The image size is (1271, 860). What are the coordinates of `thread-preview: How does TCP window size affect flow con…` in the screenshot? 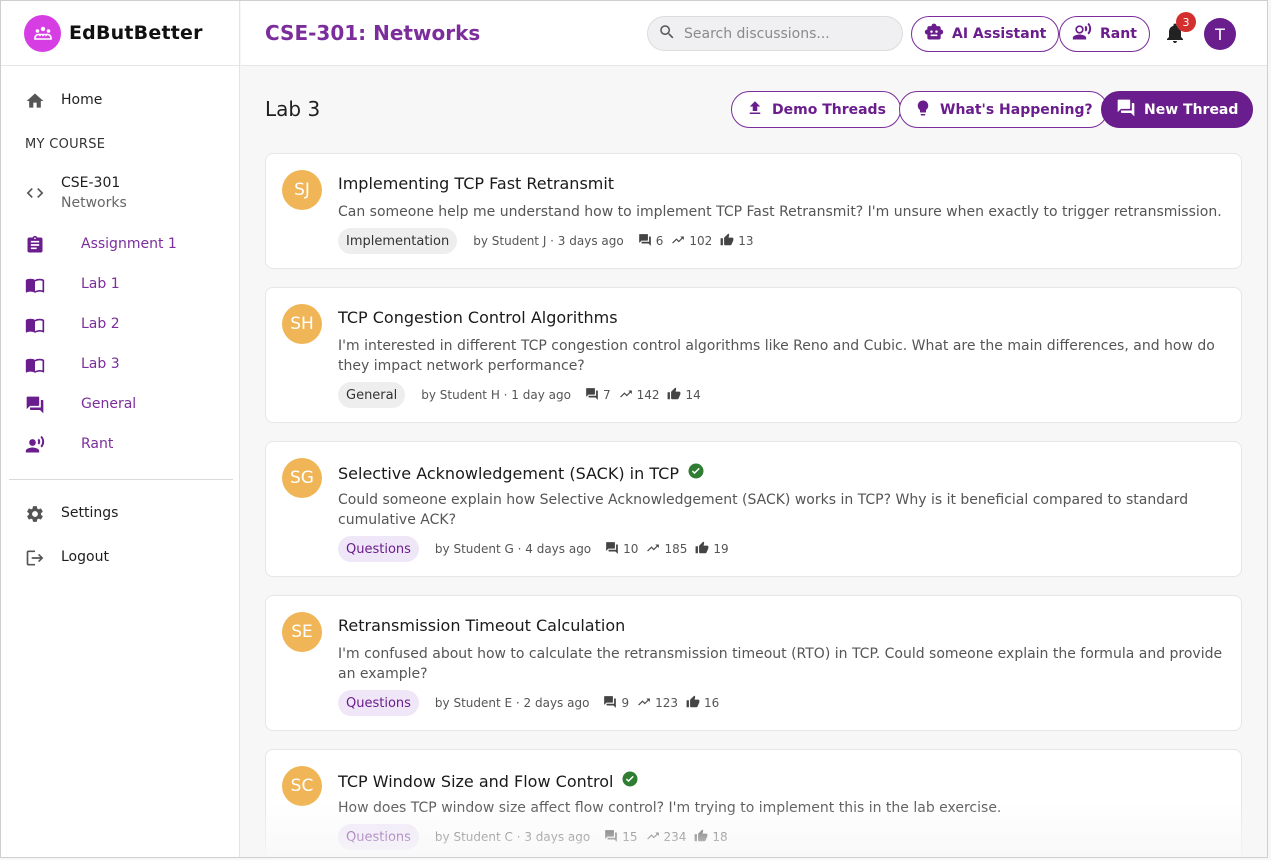 It's located at (670, 808).